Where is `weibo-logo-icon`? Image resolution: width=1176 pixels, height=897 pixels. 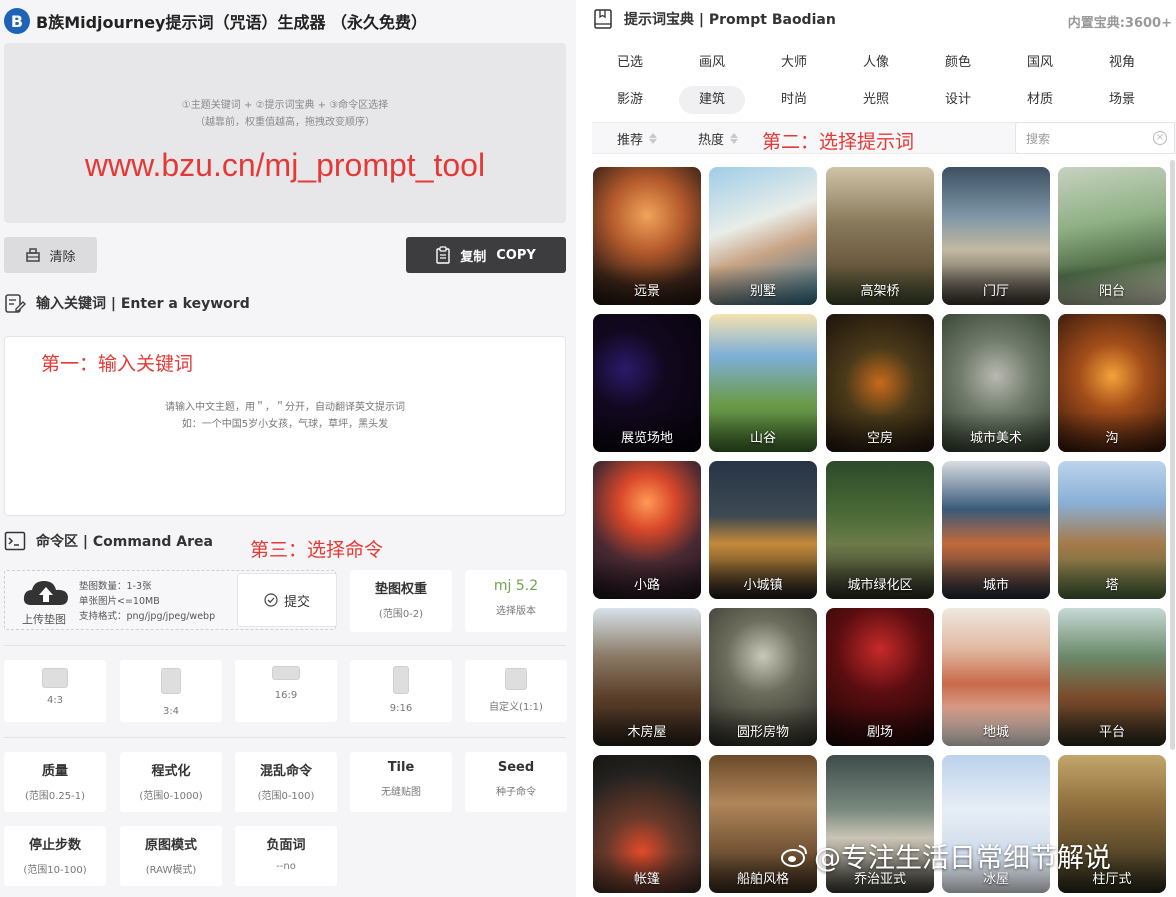
weibo-logo-icon is located at coordinates (794, 855).